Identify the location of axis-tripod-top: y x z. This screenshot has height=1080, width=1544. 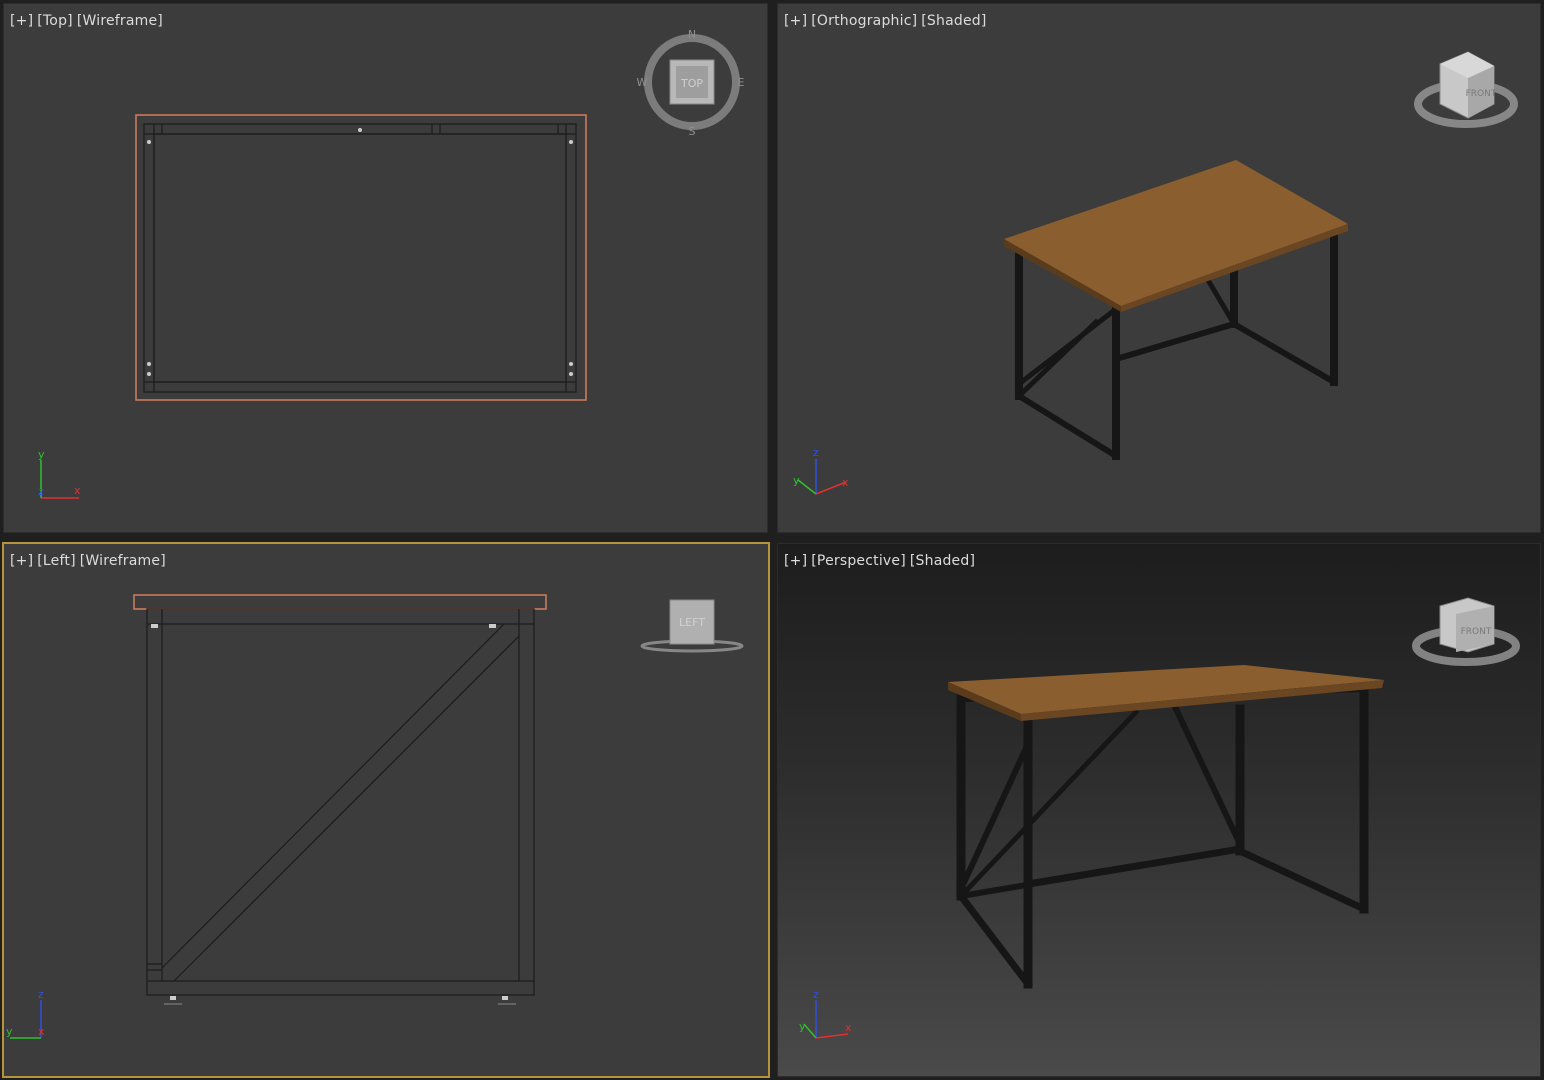
(59, 473).